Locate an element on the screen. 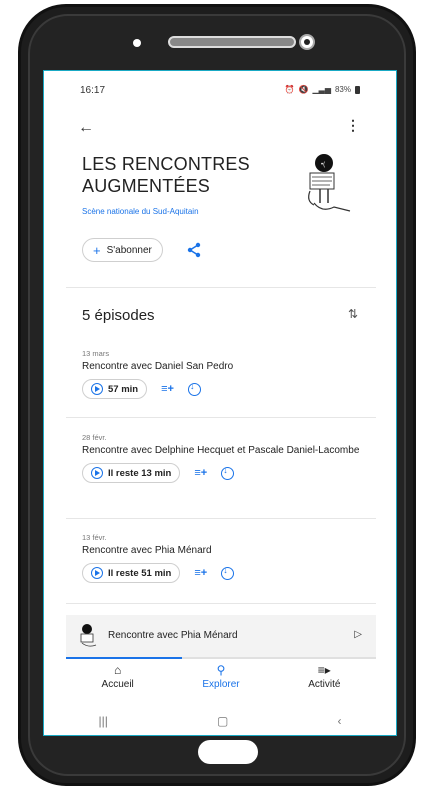 The image size is (421, 791). mini-player: Rencontre avec Phia Ménard ▷ is located at coordinates (221, 637).